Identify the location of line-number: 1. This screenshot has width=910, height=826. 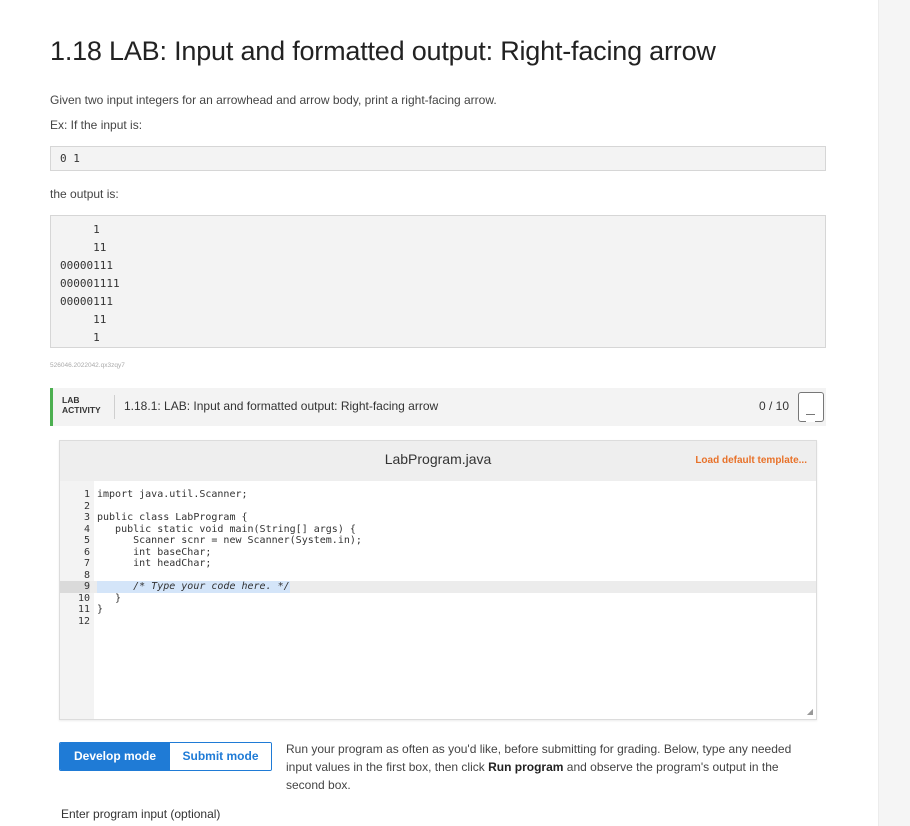
(86, 494).